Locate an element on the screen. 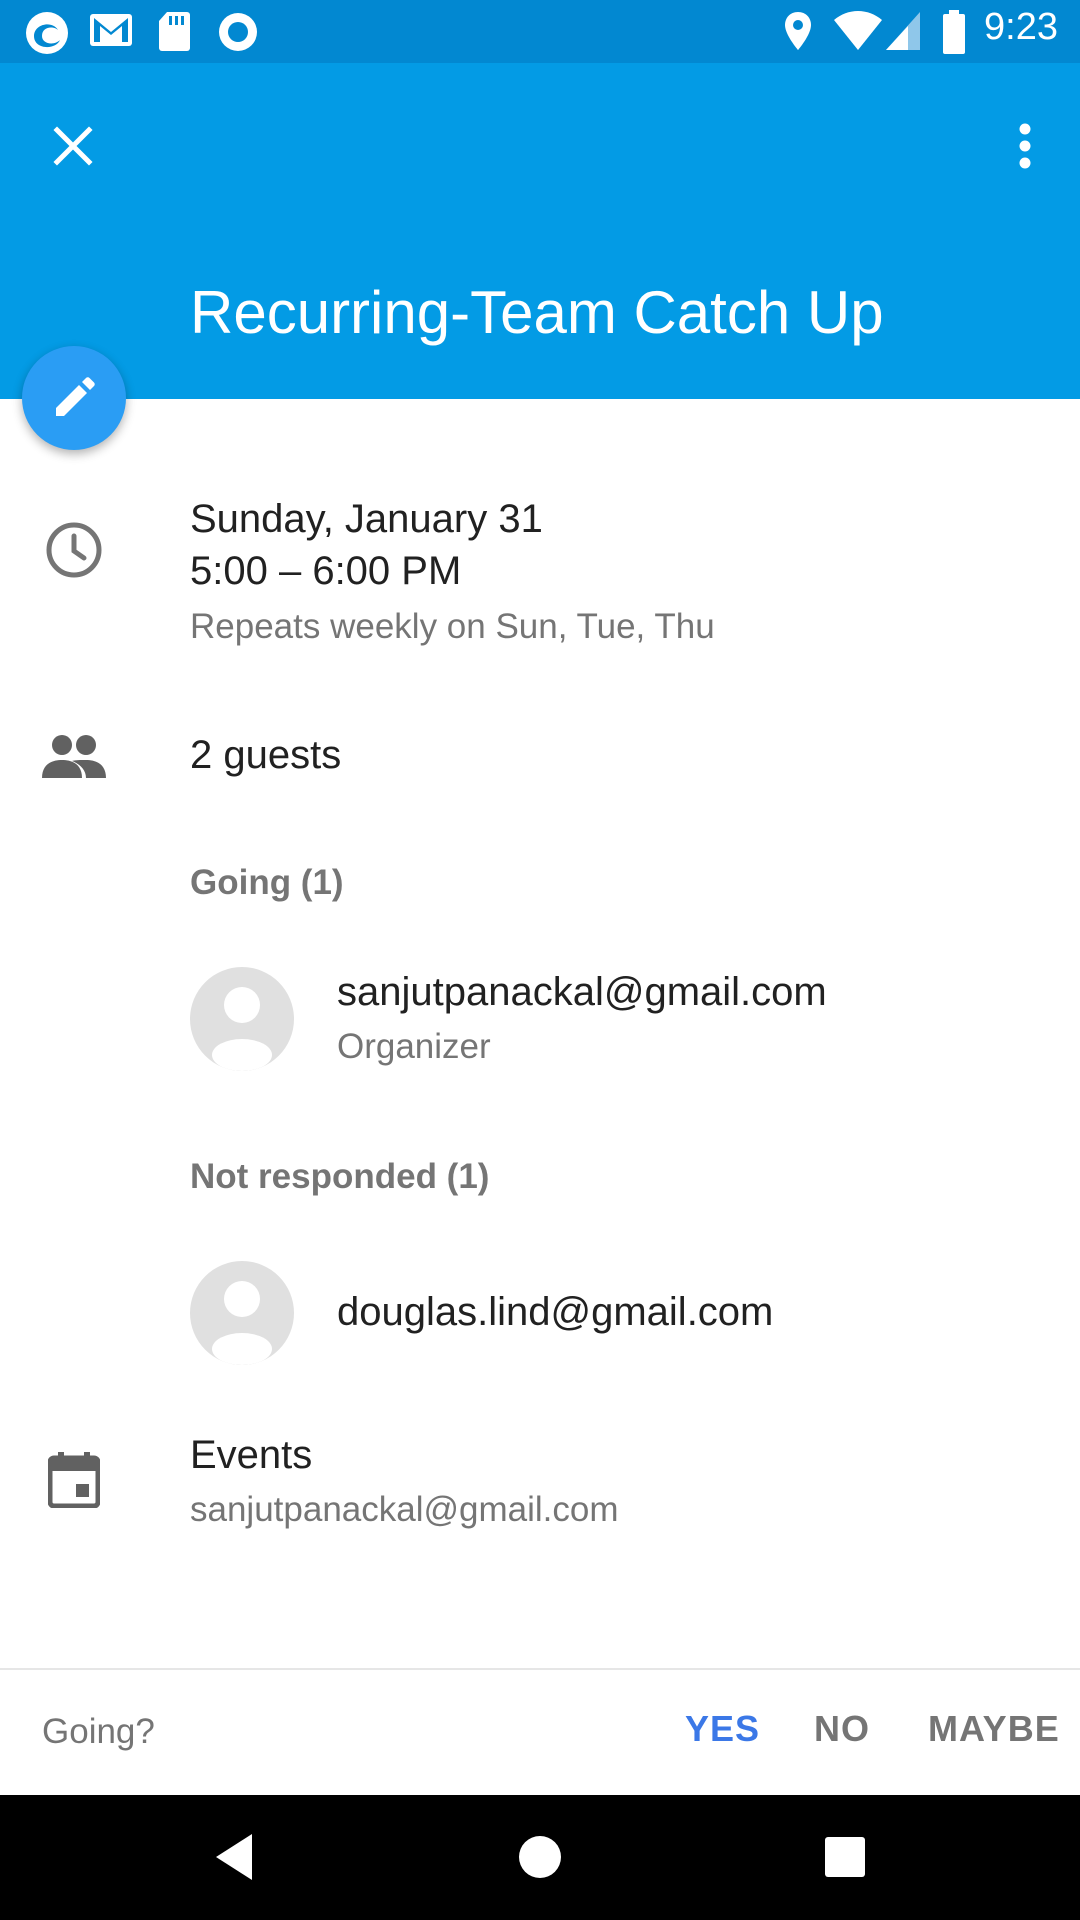 Image resolution: width=1080 pixels, height=1920 pixels. location-icon is located at coordinates (798, 31).